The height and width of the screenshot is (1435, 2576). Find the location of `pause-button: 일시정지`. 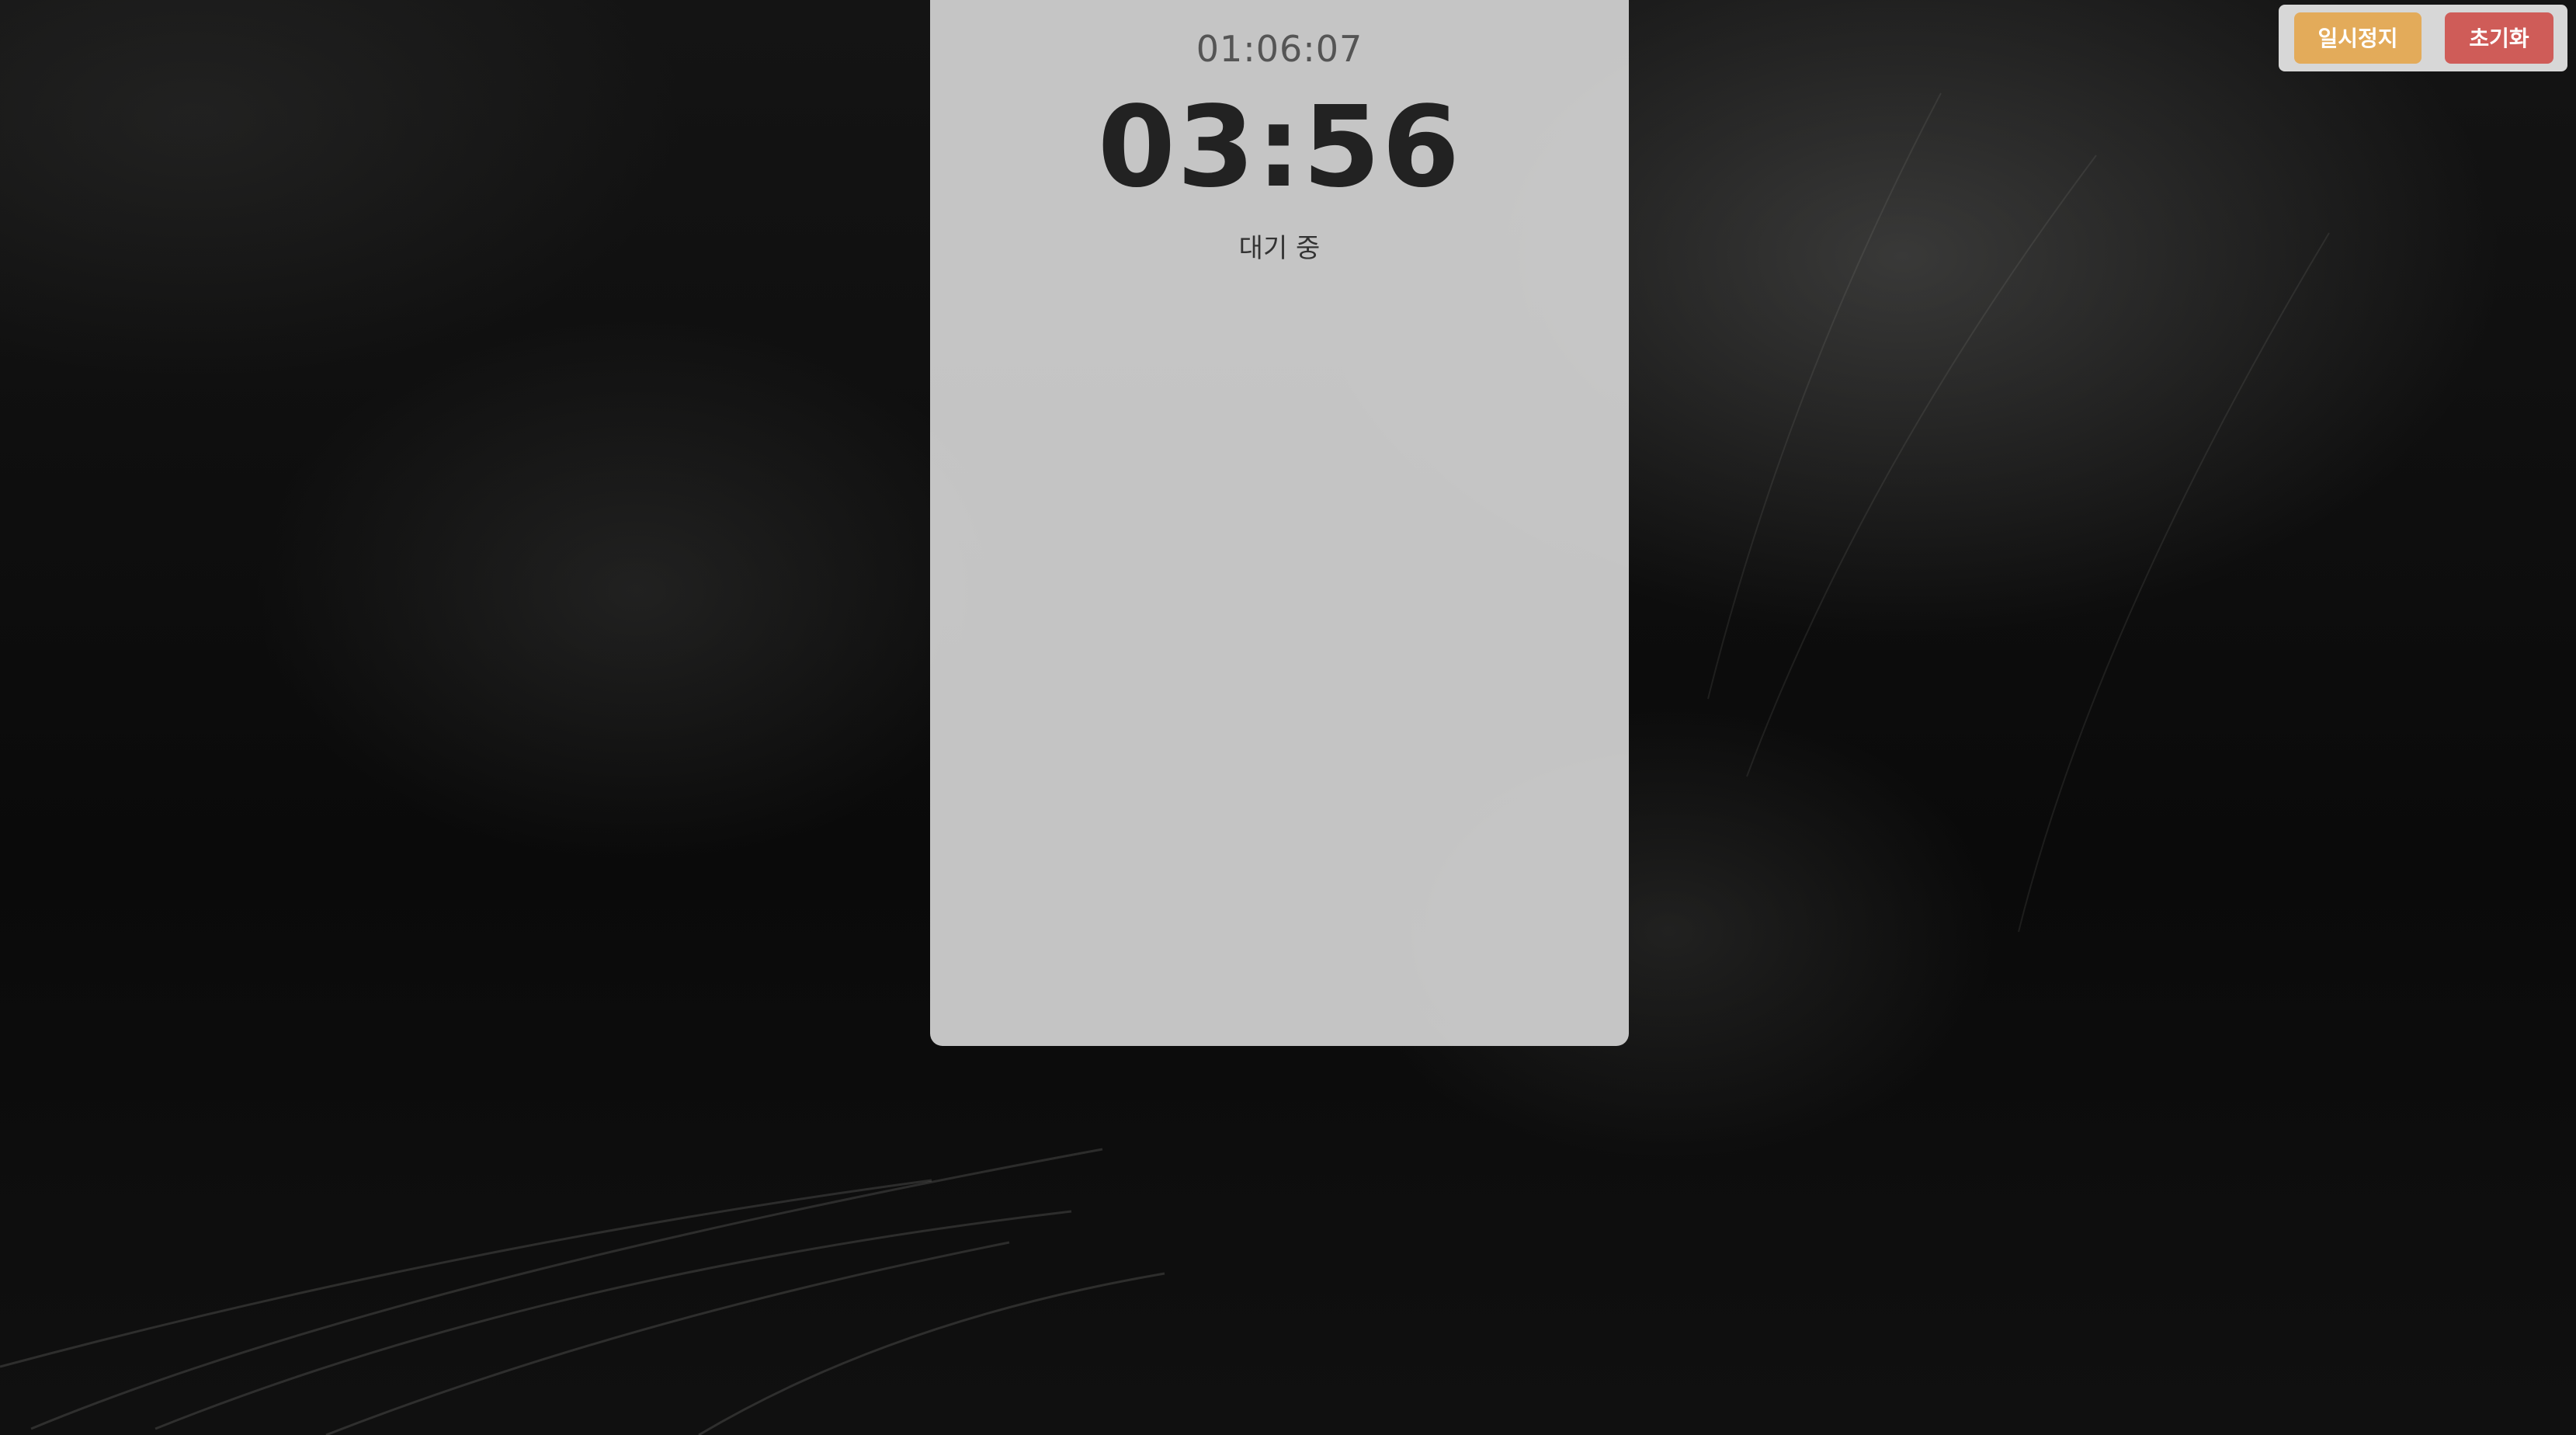

pause-button: 일시정지 is located at coordinates (2358, 38).